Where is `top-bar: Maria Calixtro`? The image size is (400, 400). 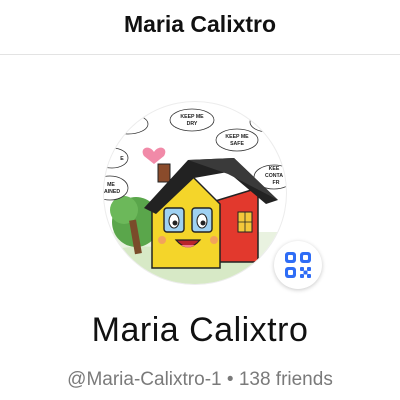
top-bar: Maria Calixtro is located at coordinates (200, 27).